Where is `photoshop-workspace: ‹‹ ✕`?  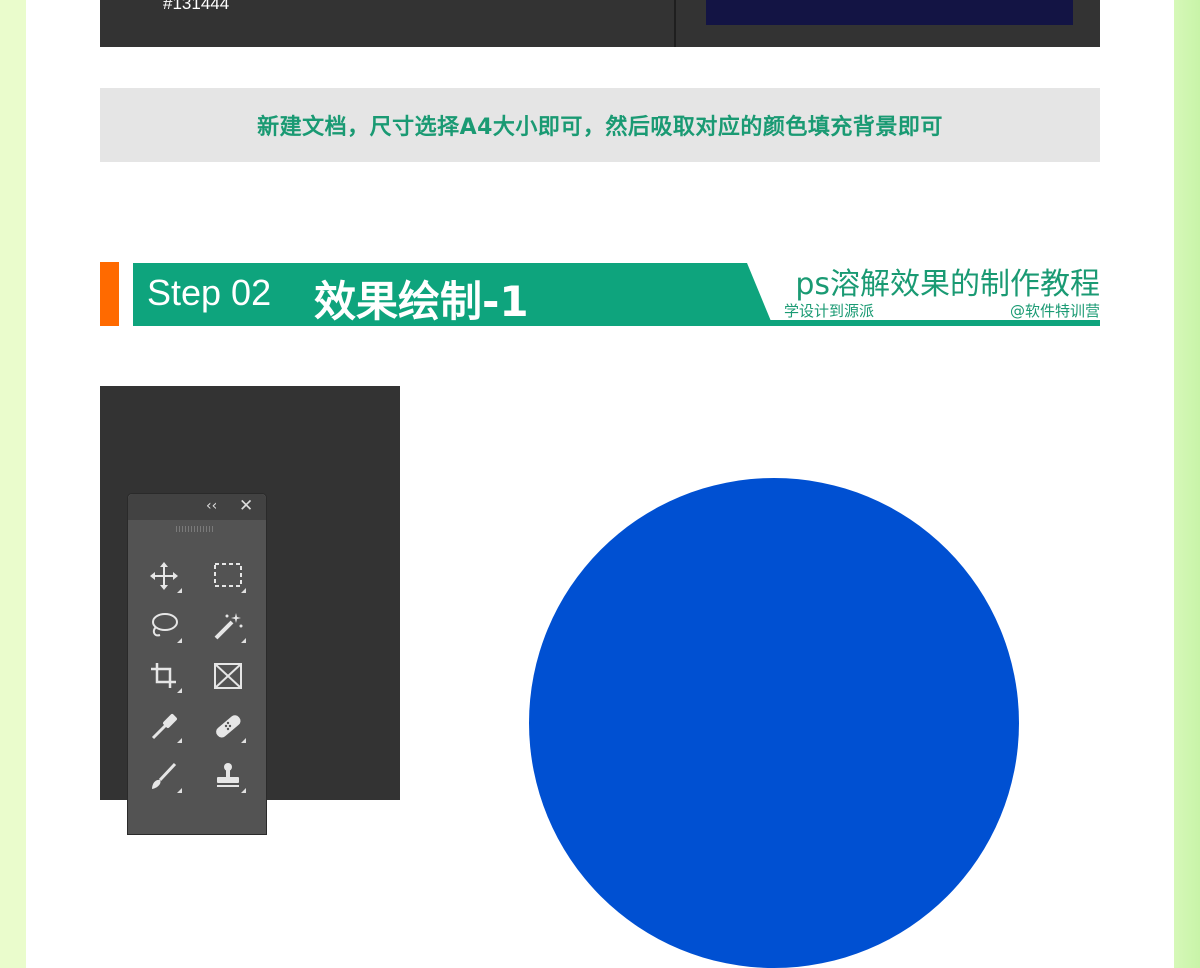
photoshop-workspace: ‹‹ ✕ is located at coordinates (250, 610).